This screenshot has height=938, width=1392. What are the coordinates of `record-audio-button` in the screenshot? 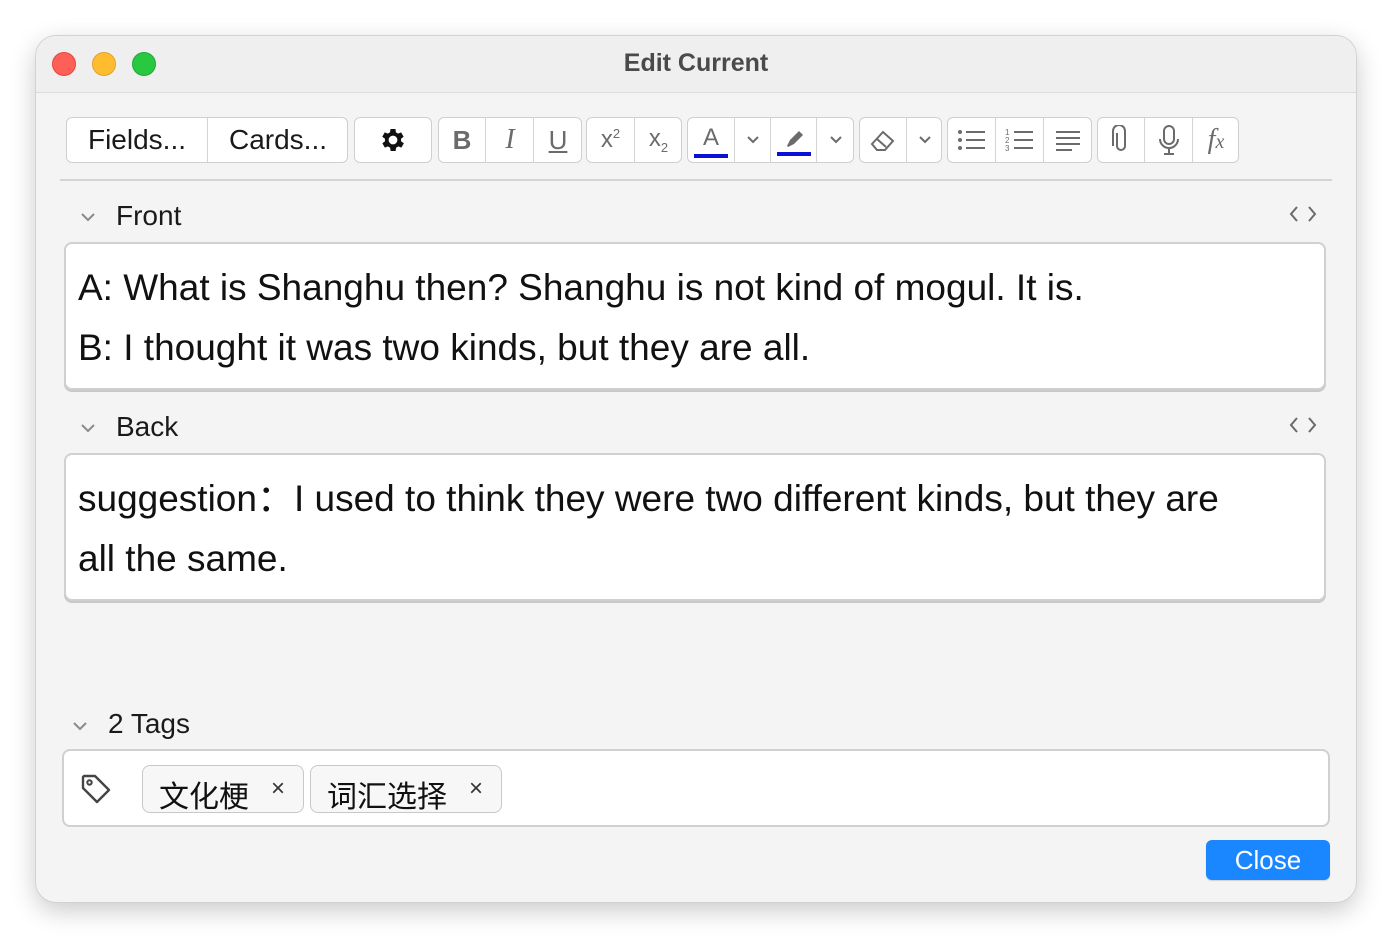 It's located at (1168, 140).